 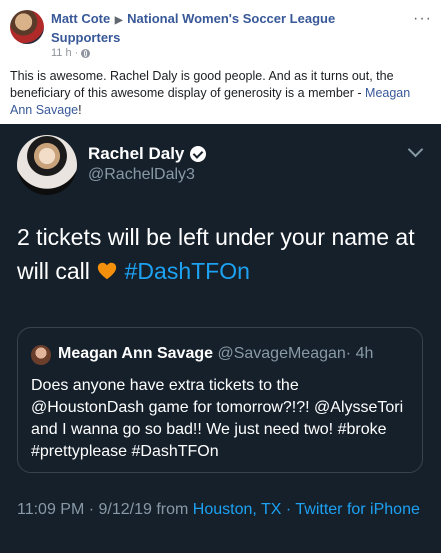 I want to click on chevron-down-icon, so click(x=415, y=149).